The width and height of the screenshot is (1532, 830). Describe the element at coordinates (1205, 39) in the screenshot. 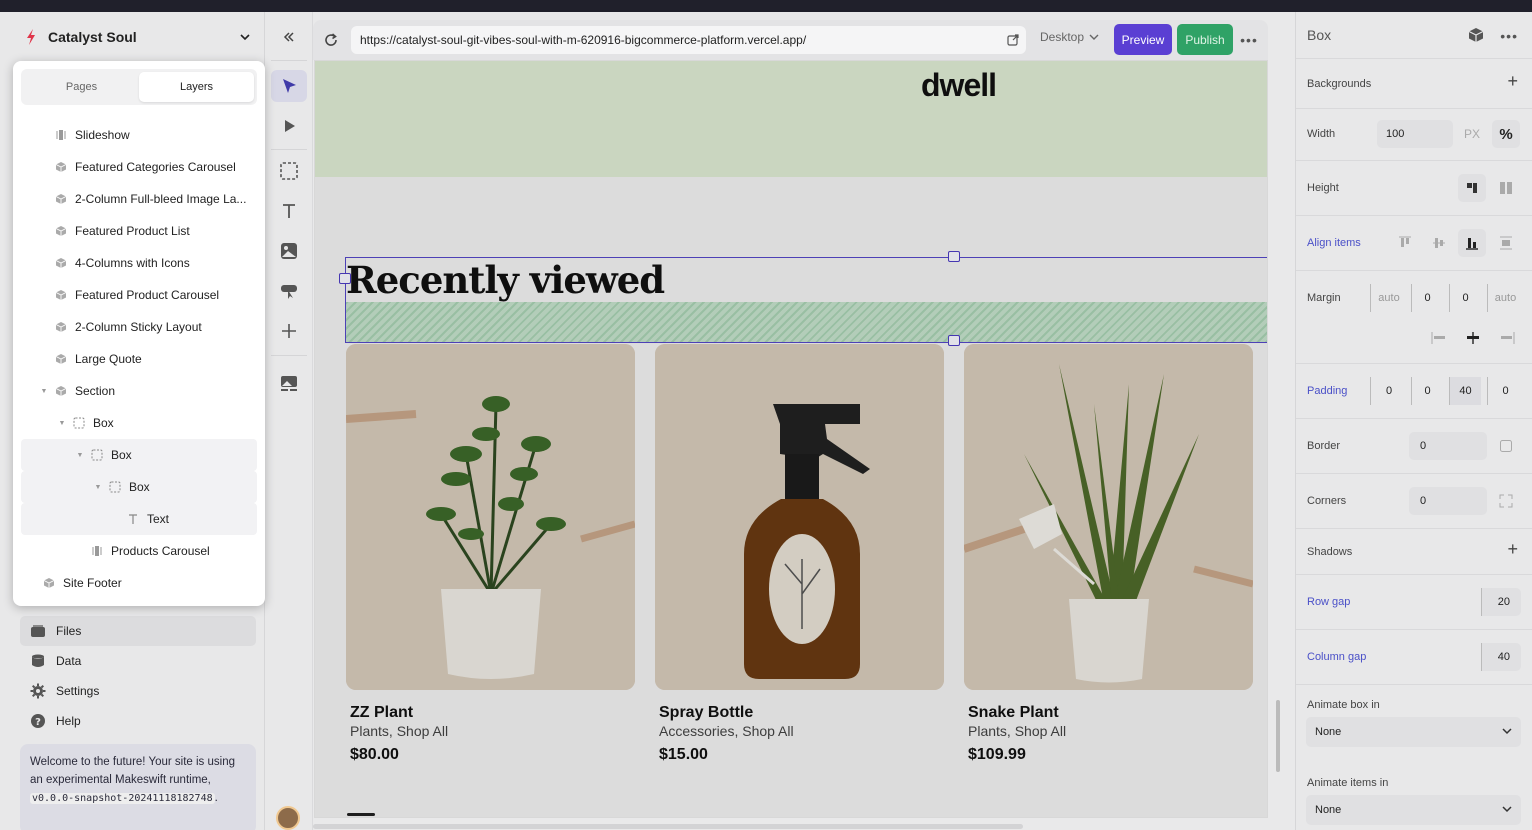

I see `publish-button: Publish` at that location.